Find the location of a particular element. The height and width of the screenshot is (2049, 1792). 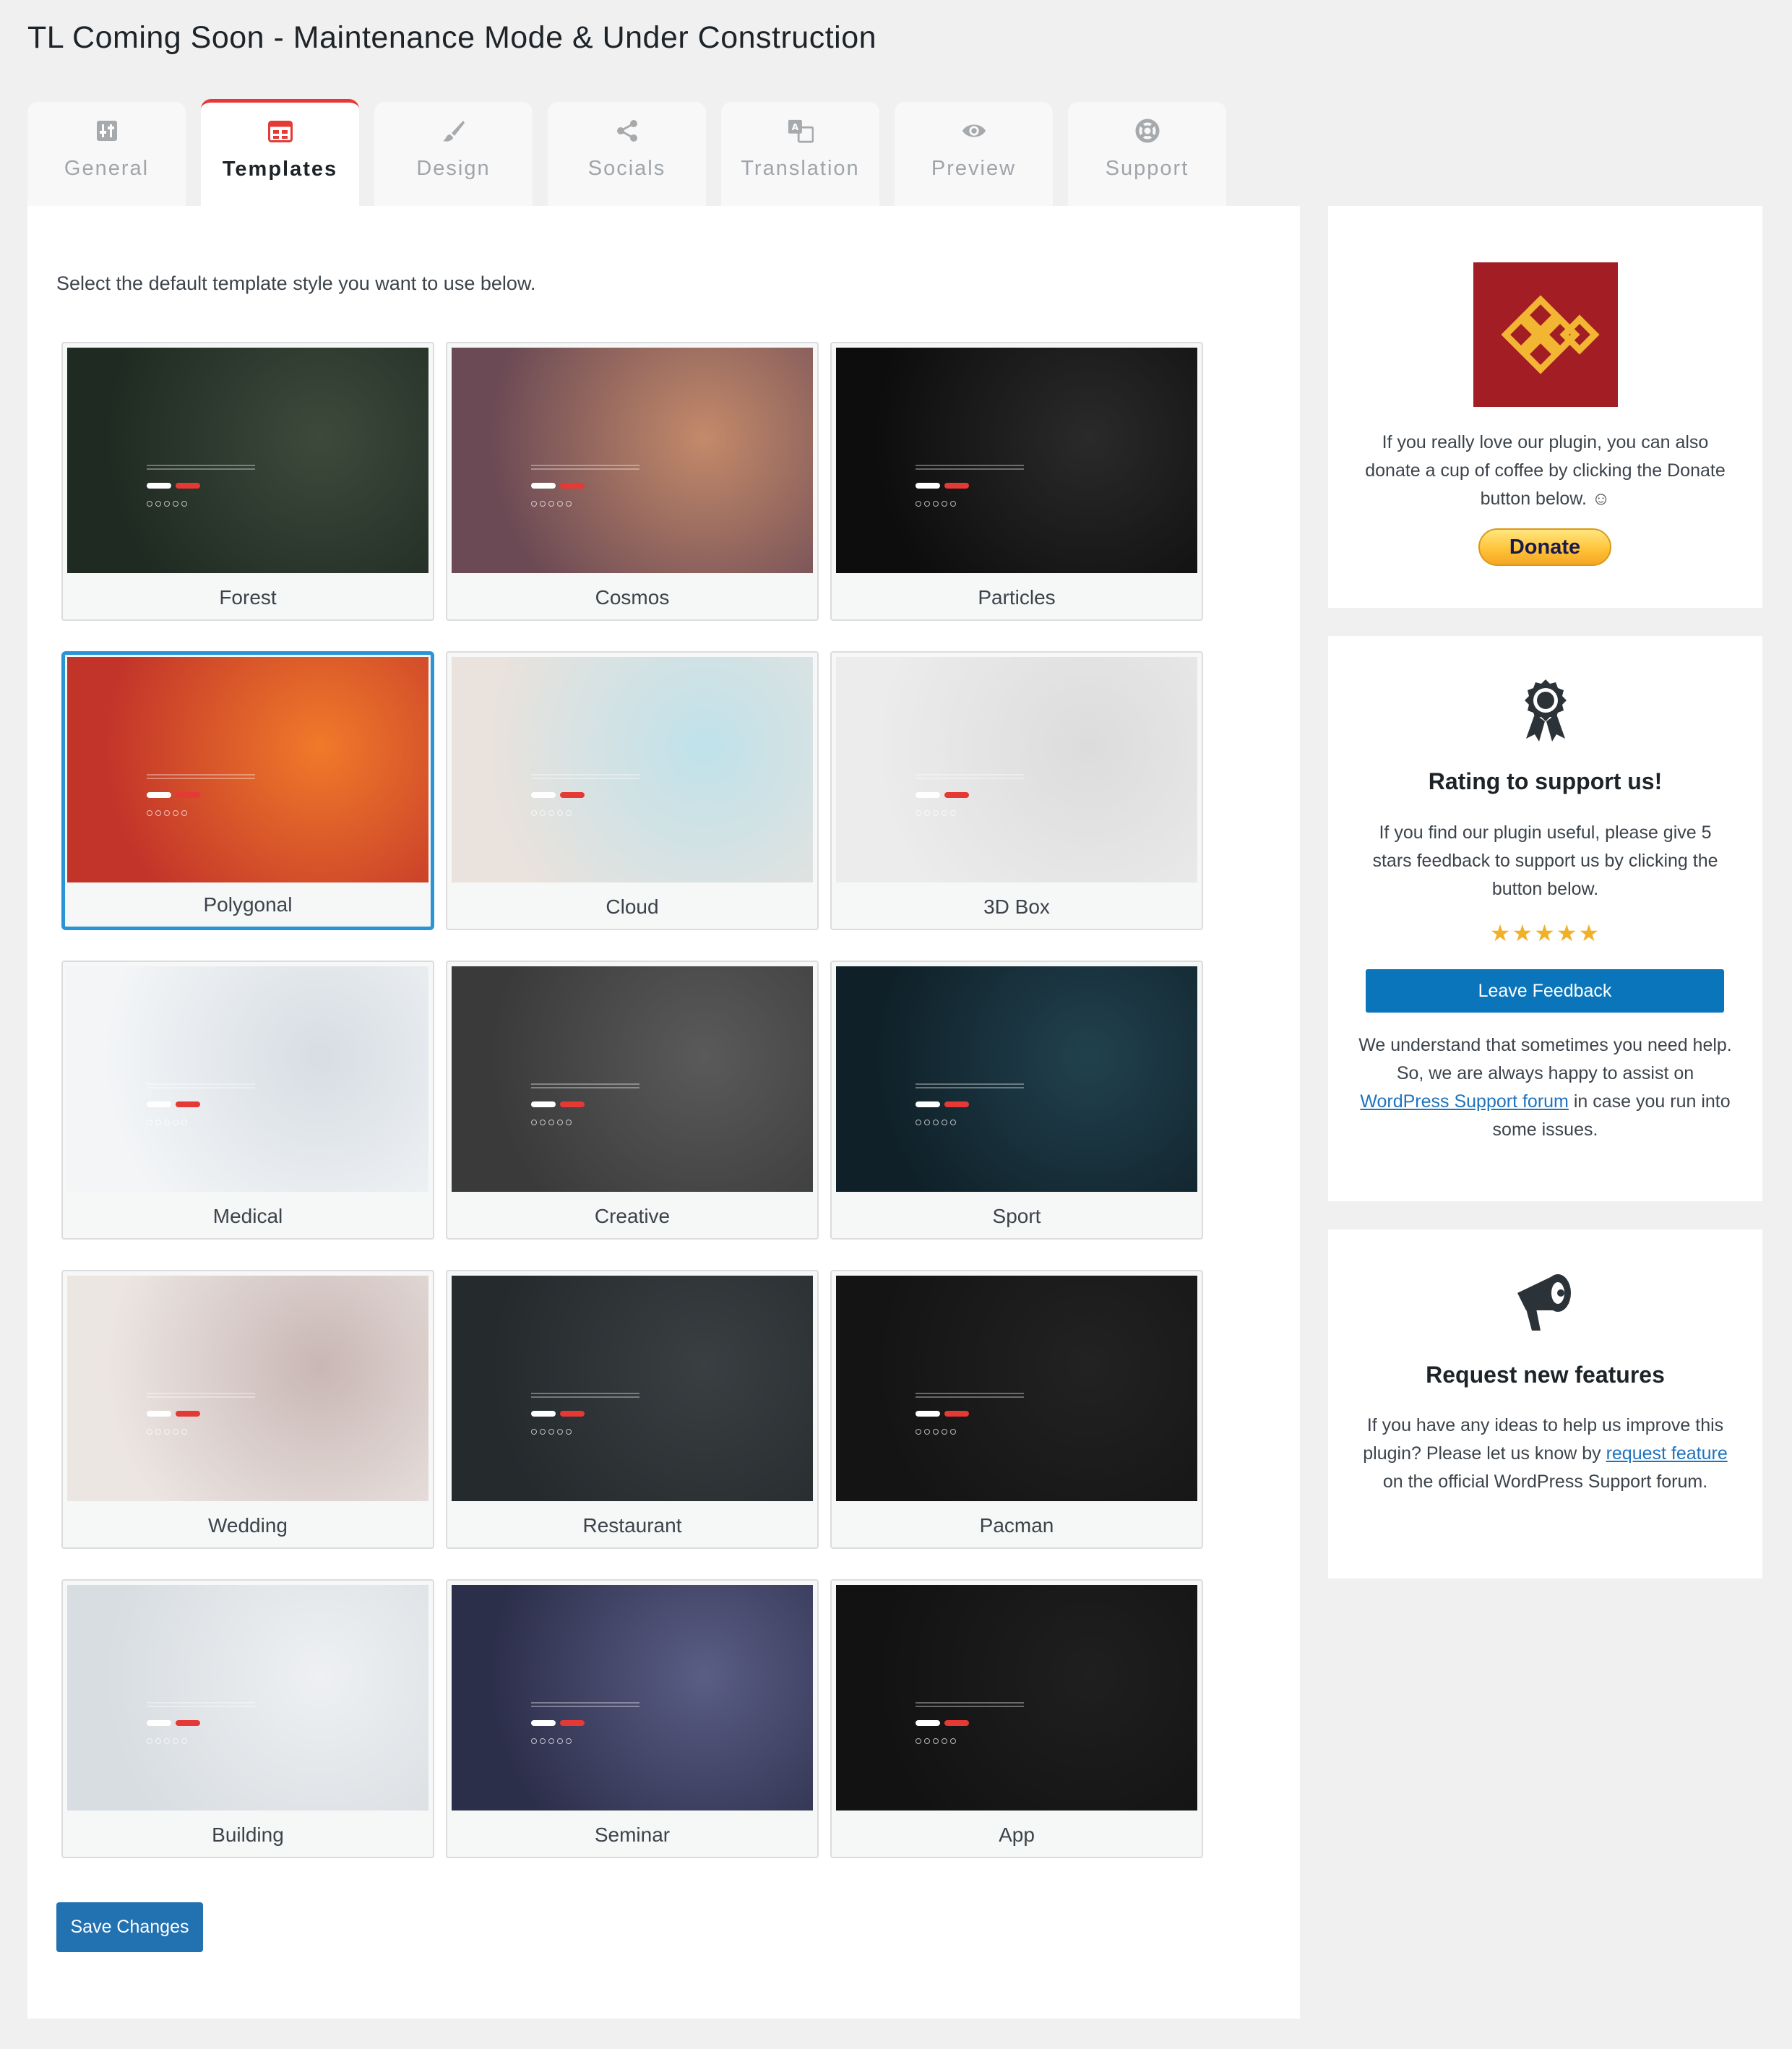

tab-label: Design is located at coordinates (453, 168).